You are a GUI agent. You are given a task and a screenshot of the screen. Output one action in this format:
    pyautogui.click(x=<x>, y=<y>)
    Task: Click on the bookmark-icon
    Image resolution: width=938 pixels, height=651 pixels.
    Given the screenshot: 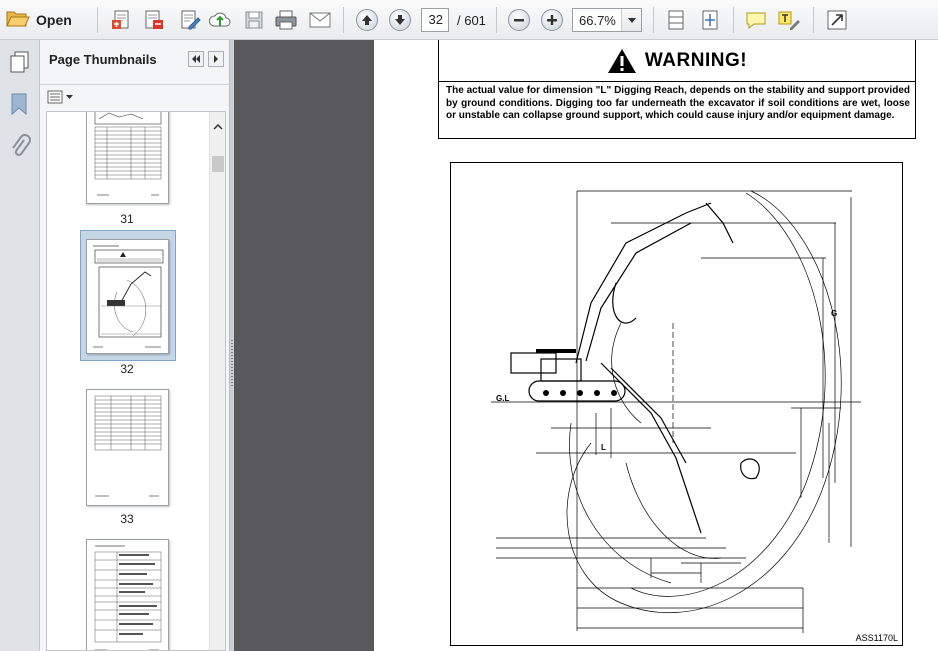 What is the action you would take?
    pyautogui.click(x=19, y=104)
    